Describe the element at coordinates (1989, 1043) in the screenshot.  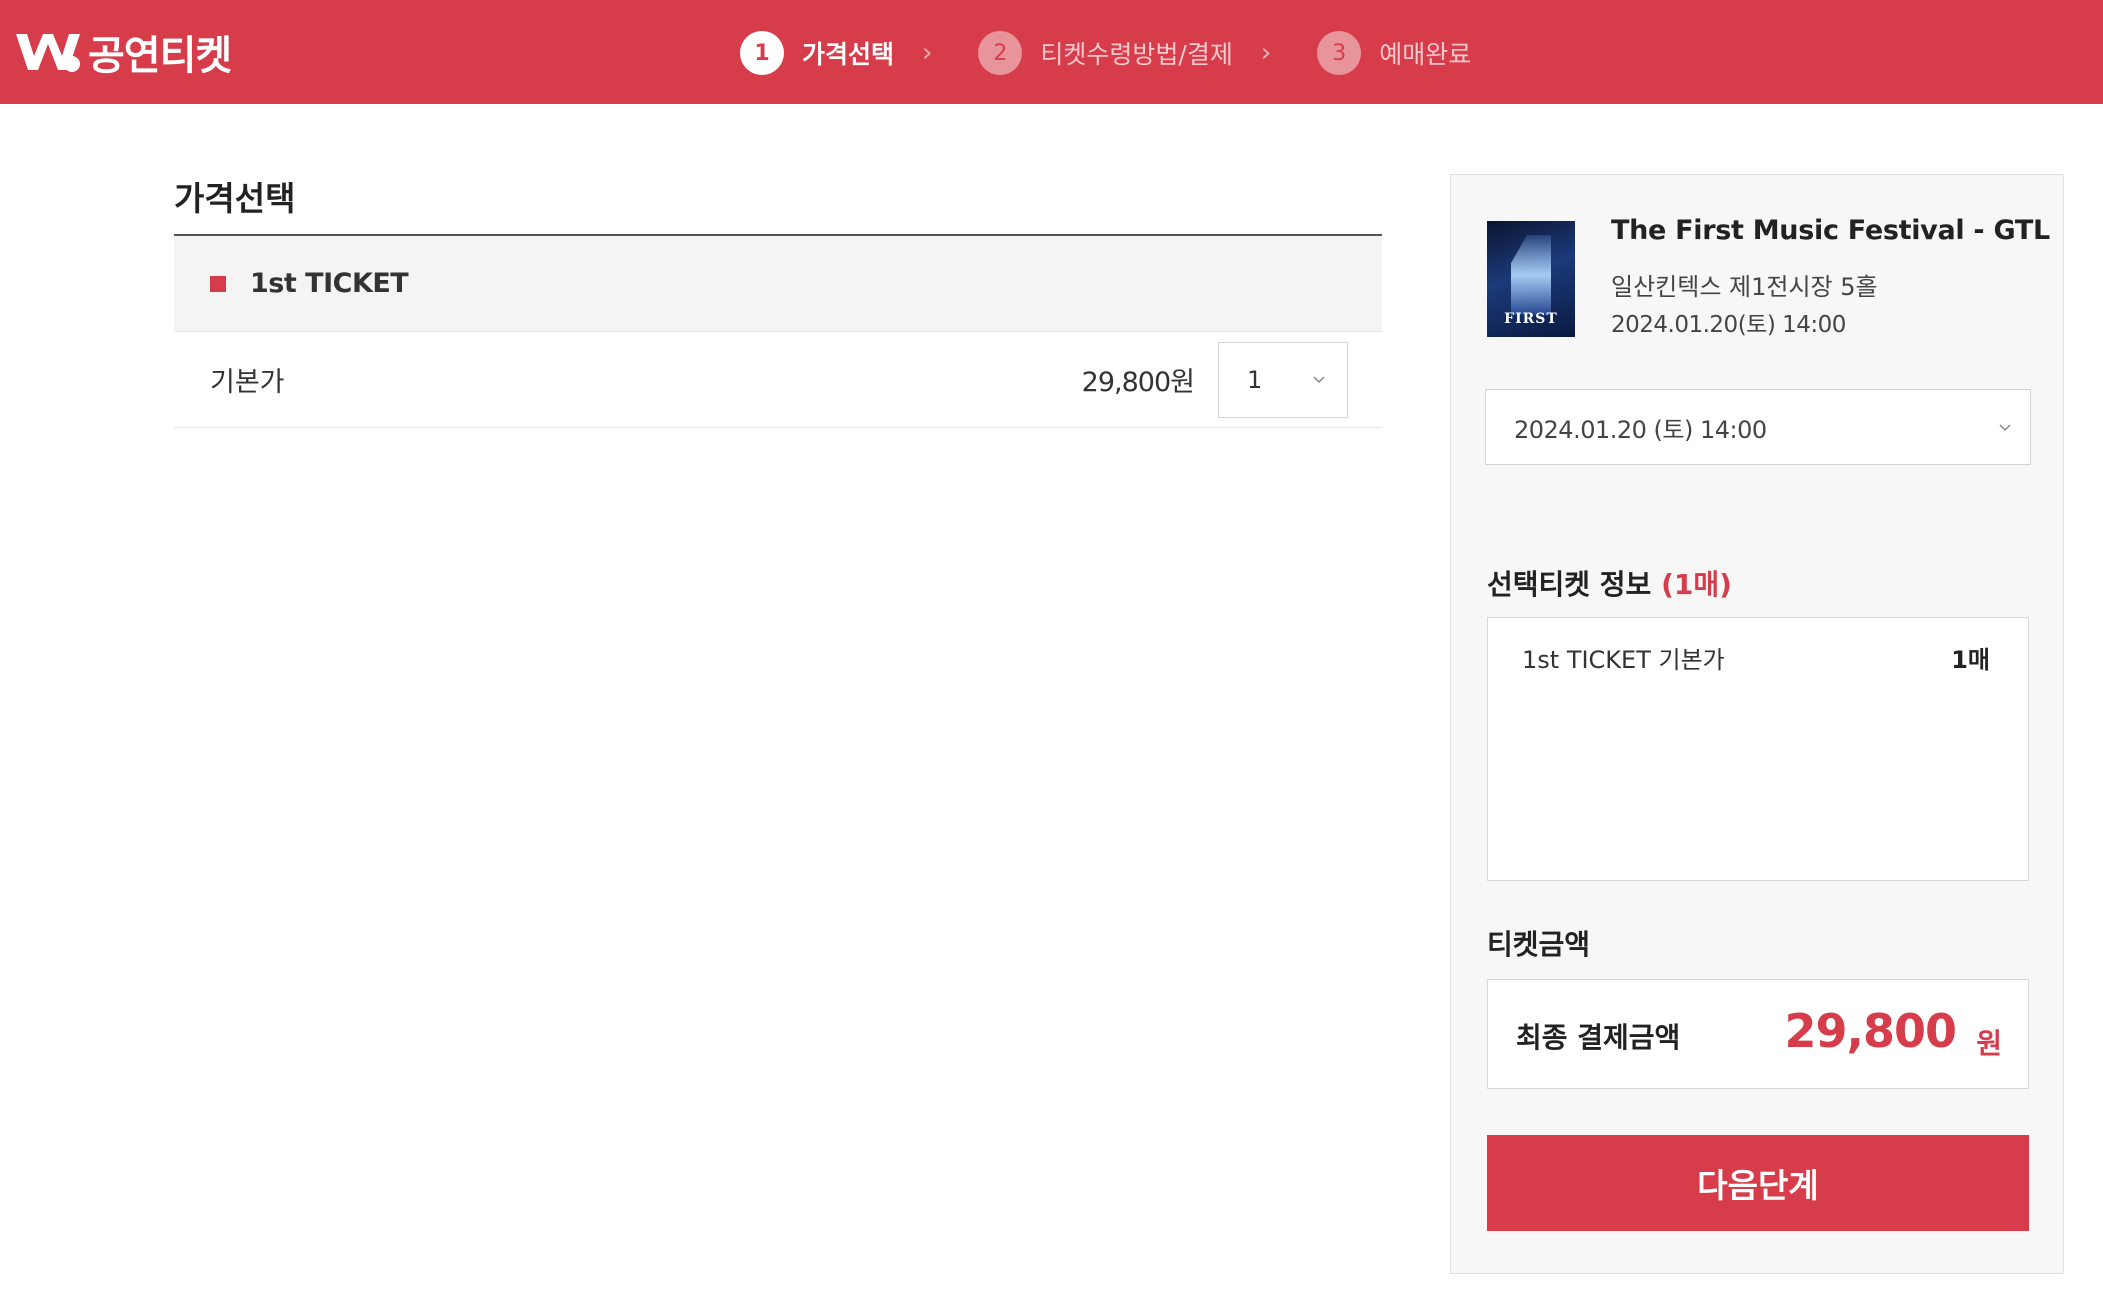
I see `total-unit: 원` at that location.